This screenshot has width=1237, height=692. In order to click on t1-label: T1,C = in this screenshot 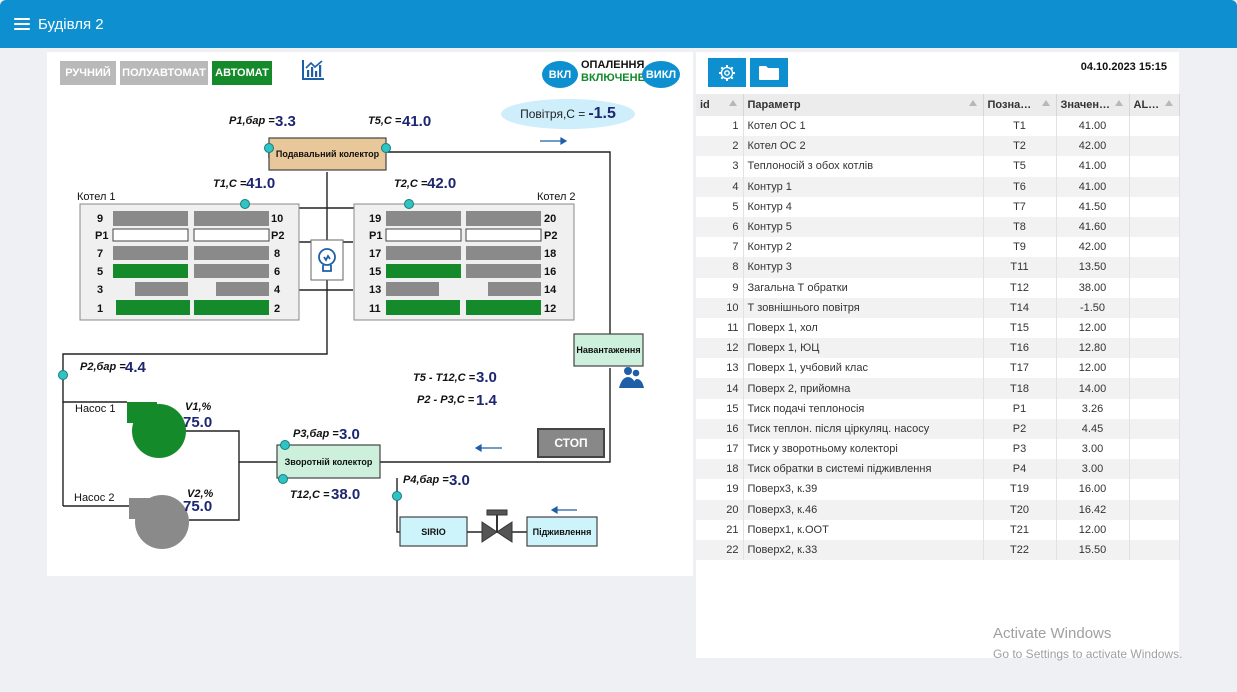, I will do `click(230, 184)`.